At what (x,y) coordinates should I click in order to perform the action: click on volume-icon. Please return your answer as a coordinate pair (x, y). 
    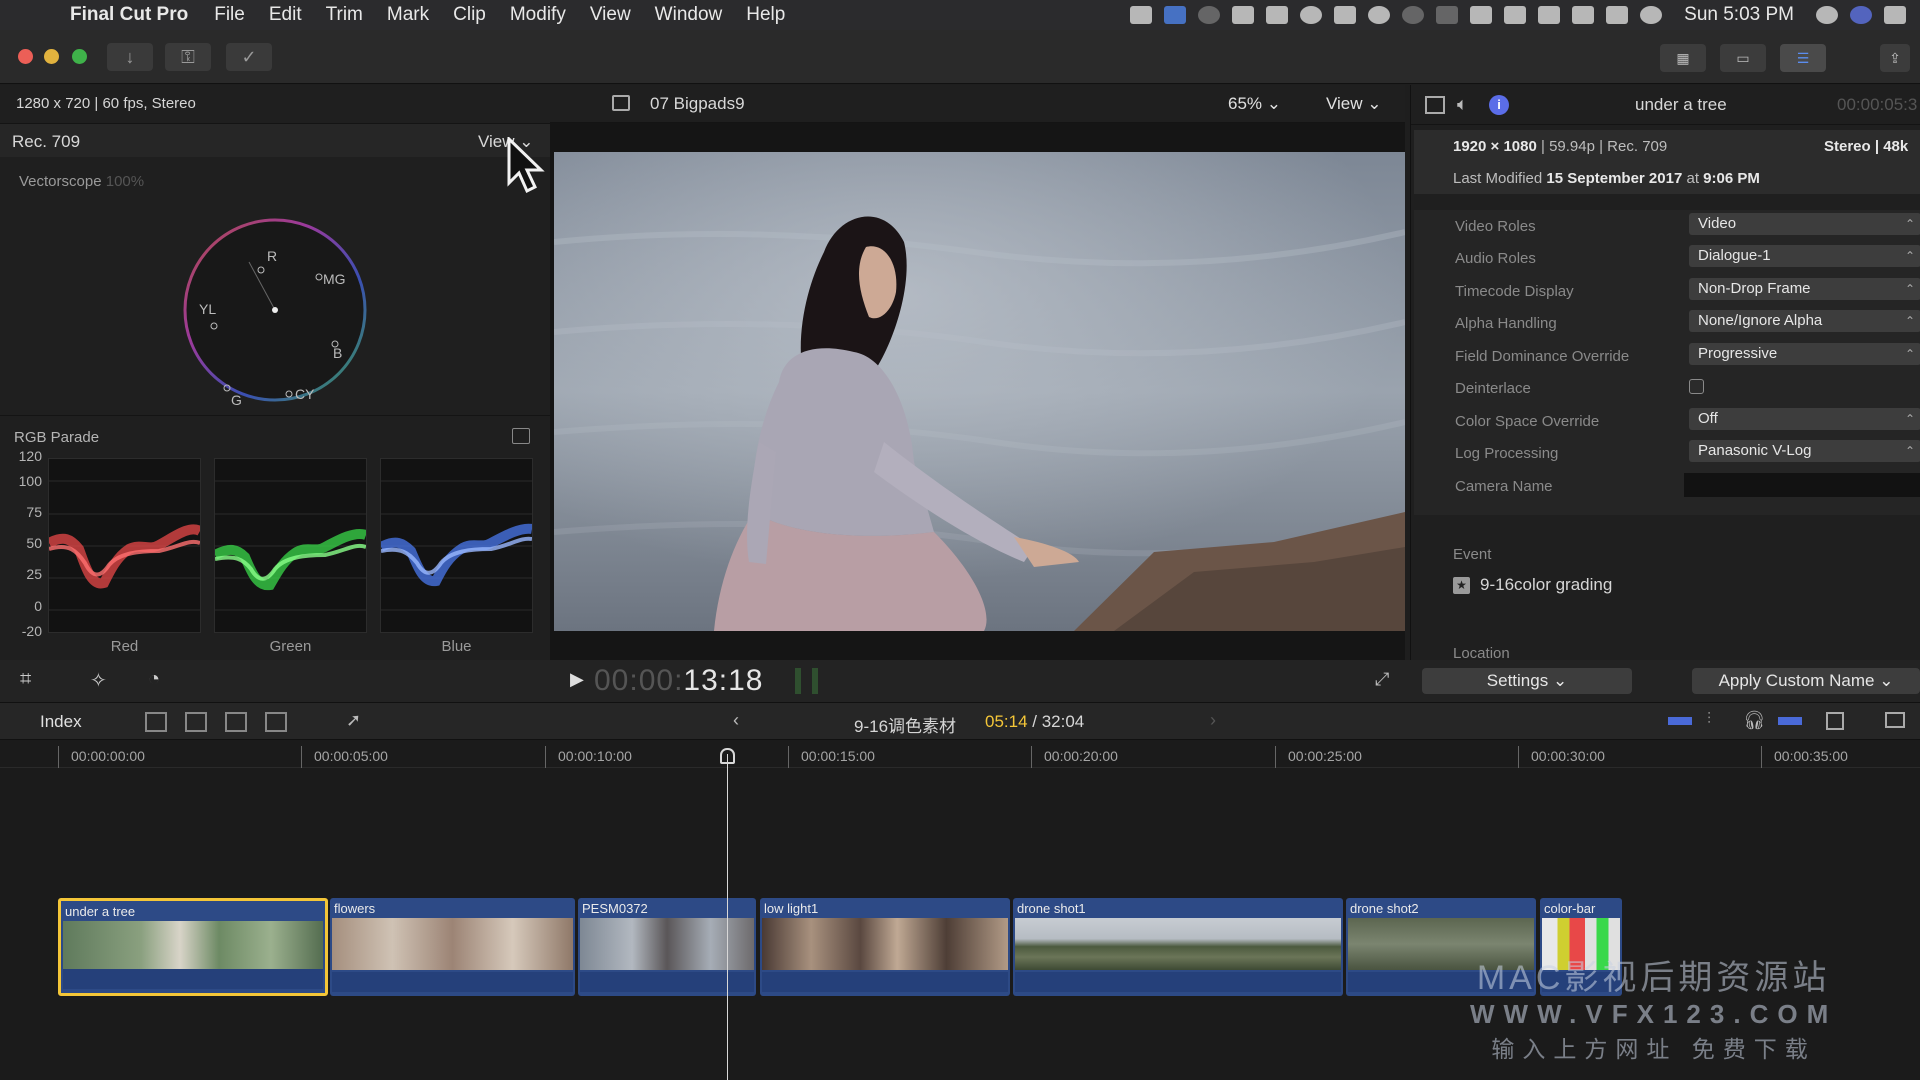
    Looking at the image, I should click on (1583, 15).